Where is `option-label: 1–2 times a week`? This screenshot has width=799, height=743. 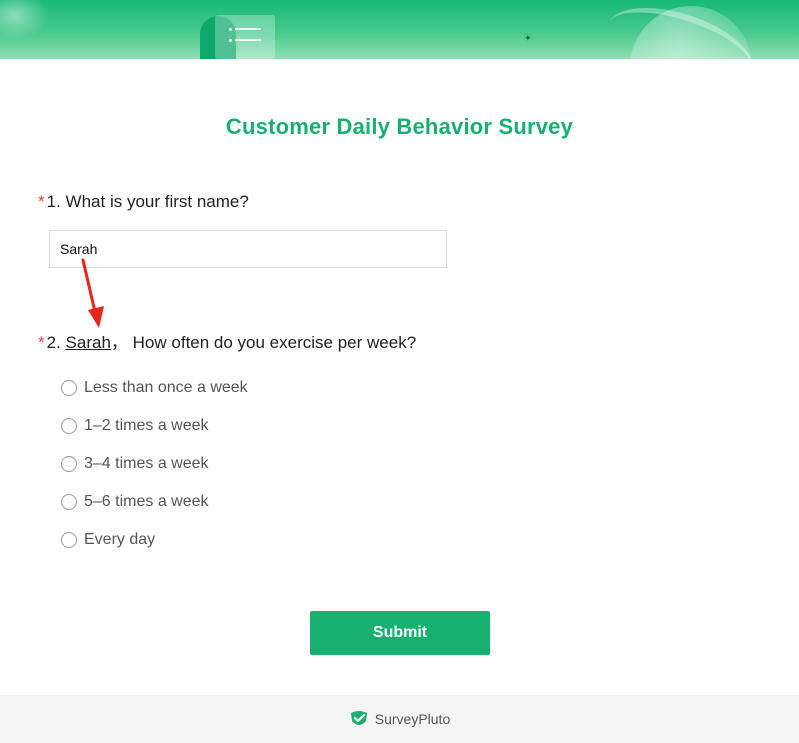 option-label: 1–2 times a week is located at coordinates (146, 425).